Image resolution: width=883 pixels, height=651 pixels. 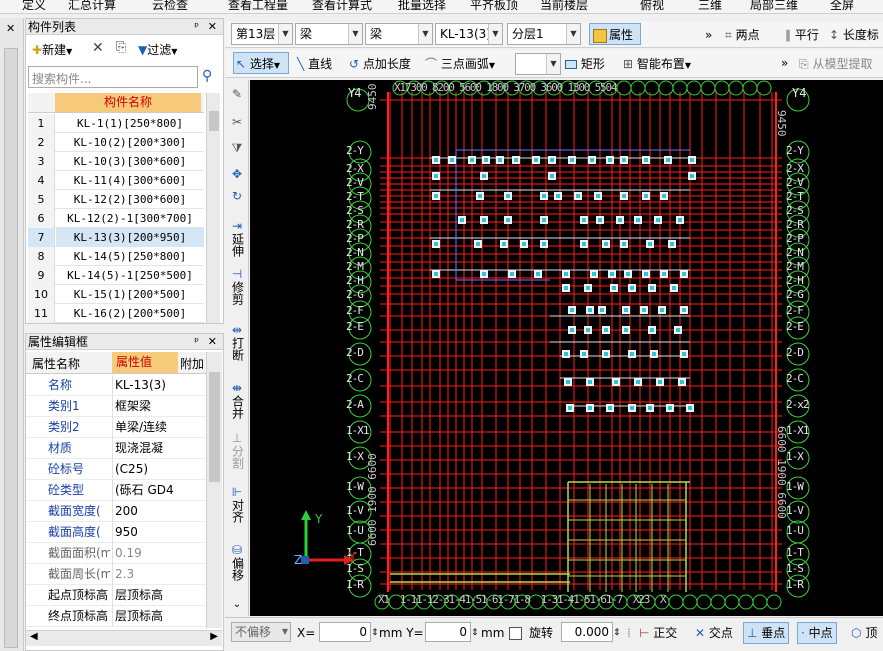 What do you see at coordinates (380, 64) in the screenshot?
I see `point-length-button: ↺ 点加长度` at bounding box center [380, 64].